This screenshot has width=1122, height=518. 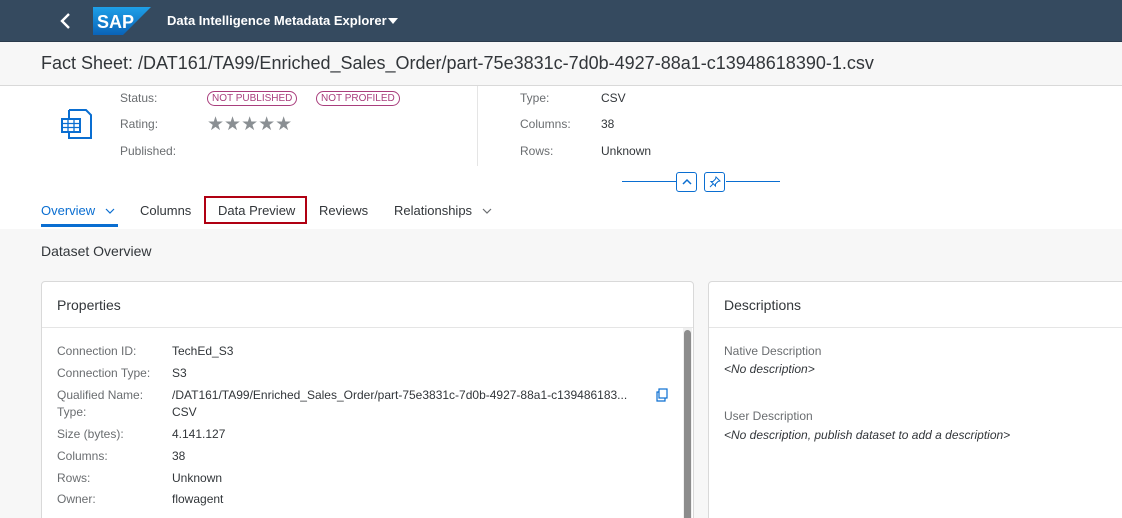 I want to click on property-value: 4.141.127, so click(x=199, y=434).